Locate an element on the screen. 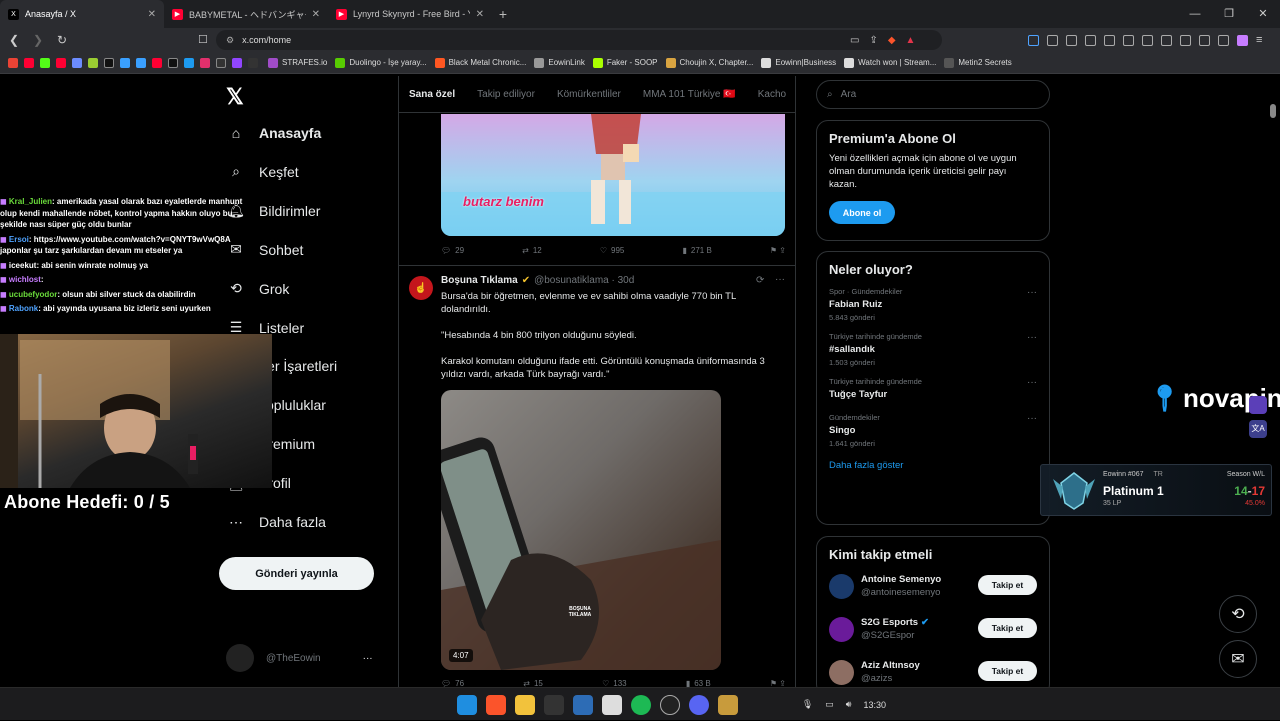 The height and width of the screenshot is (721, 1280). scrollbar is located at coordinates (1273, 111).